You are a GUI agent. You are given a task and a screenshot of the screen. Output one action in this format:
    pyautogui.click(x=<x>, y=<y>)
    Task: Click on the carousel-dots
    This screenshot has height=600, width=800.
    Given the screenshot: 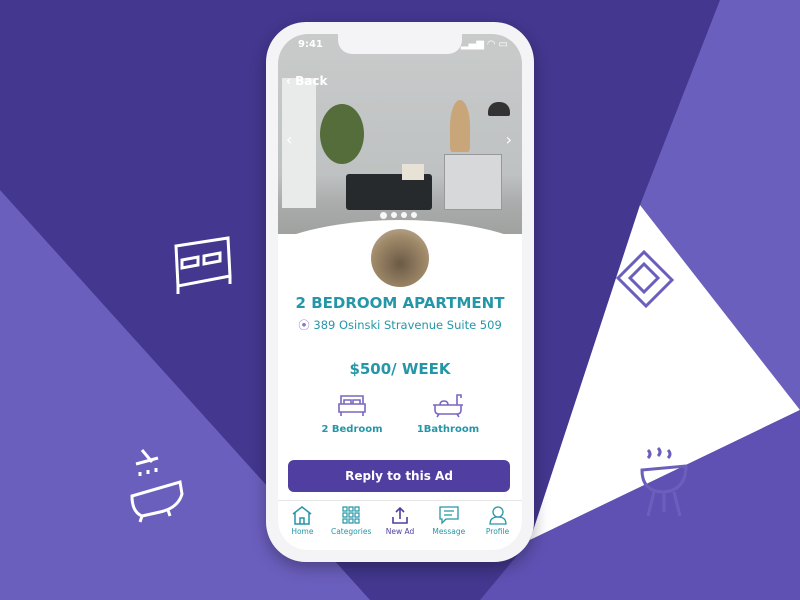 What is the action you would take?
    pyautogui.click(x=398, y=215)
    